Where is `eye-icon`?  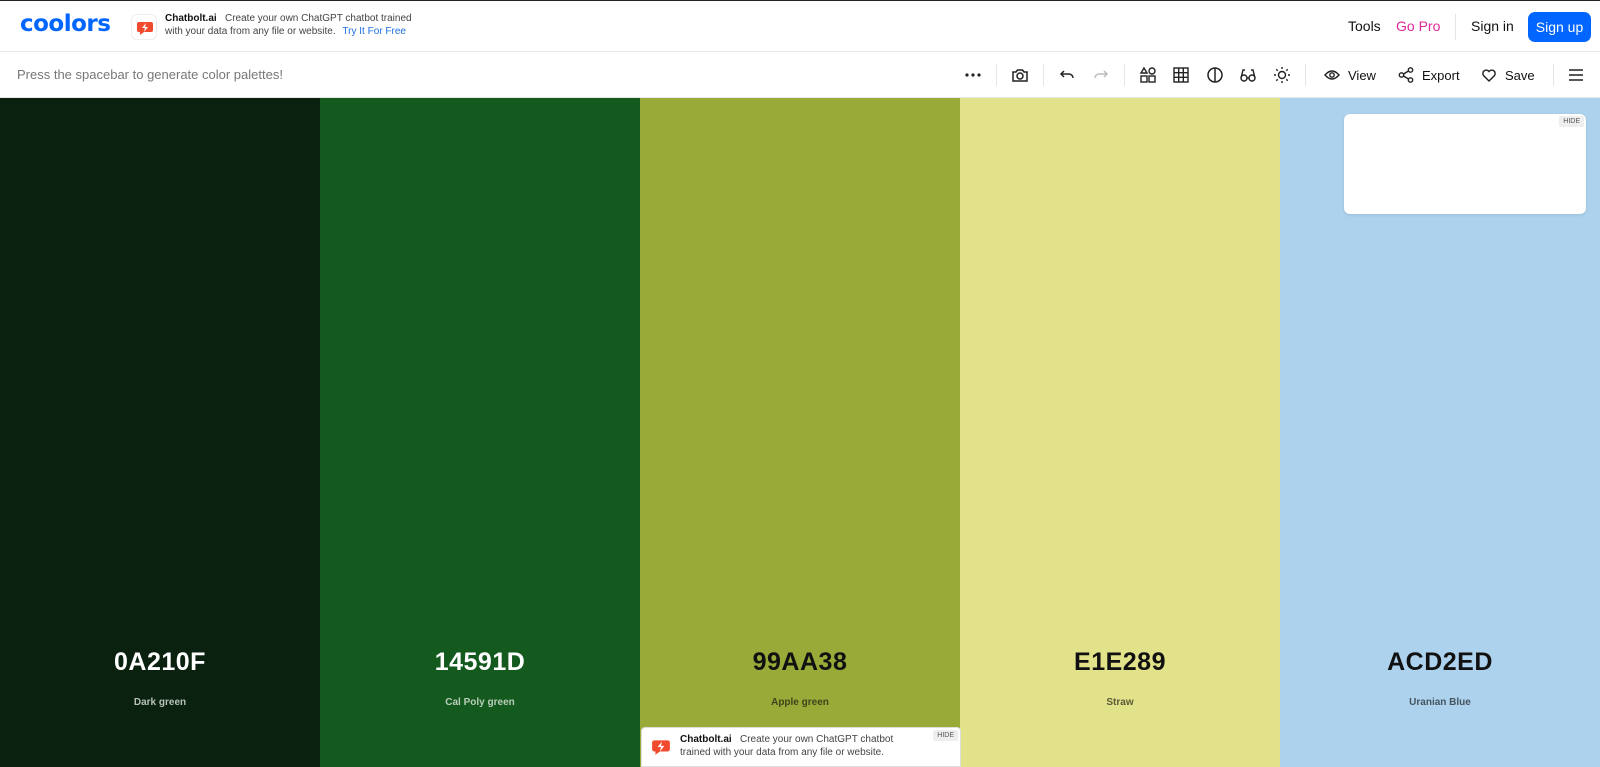
eye-icon is located at coordinates (1332, 75).